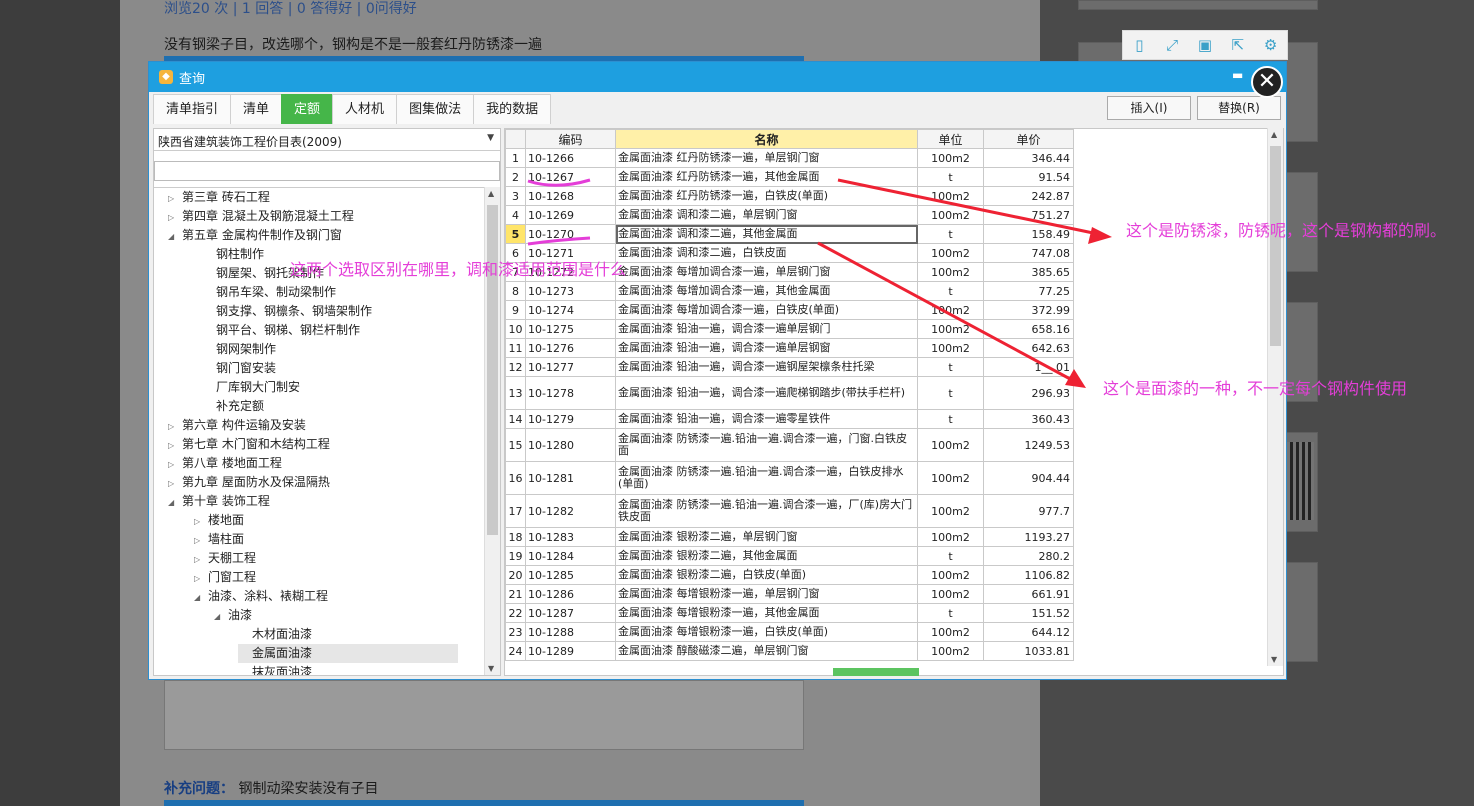 The height and width of the screenshot is (806, 1474). What do you see at coordinates (1205, 45) in the screenshot?
I see `save-icon: ▣` at bounding box center [1205, 45].